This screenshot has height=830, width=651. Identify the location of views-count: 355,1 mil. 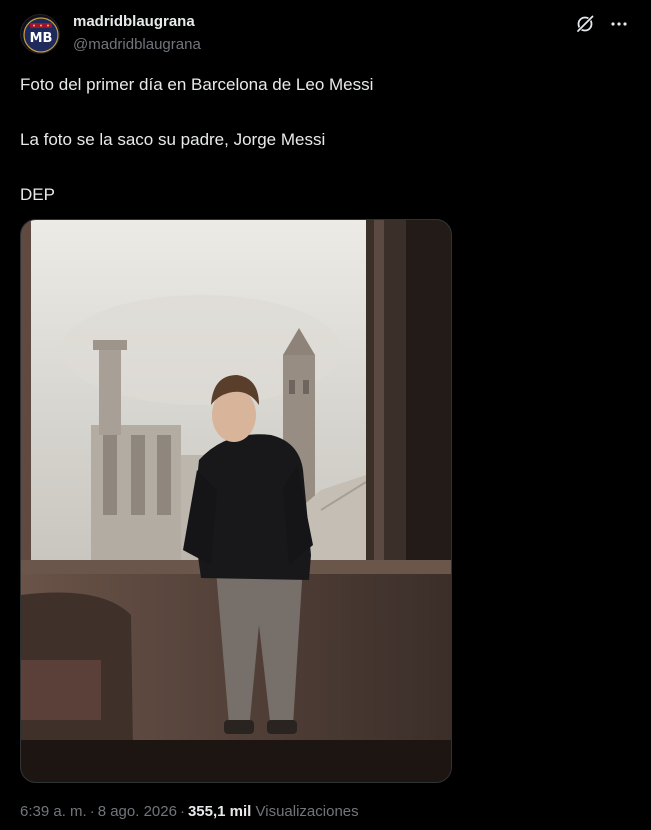
(219, 811).